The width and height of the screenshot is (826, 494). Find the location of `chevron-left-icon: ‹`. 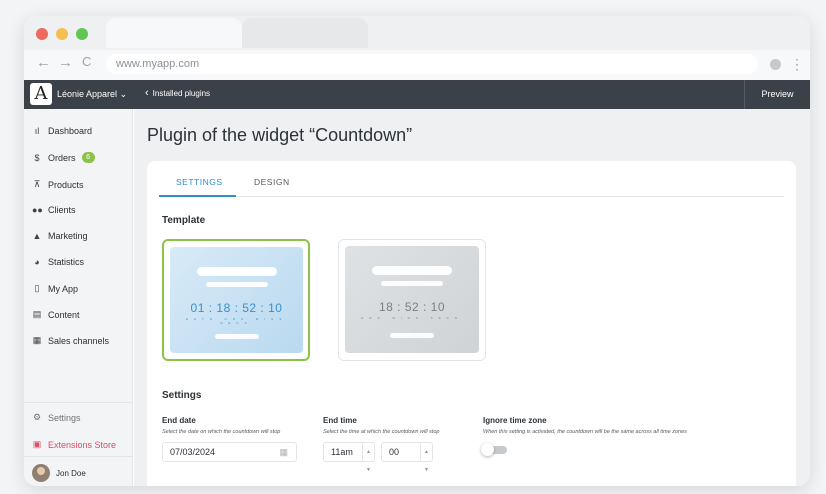

chevron-left-icon: ‹ is located at coordinates (147, 93).